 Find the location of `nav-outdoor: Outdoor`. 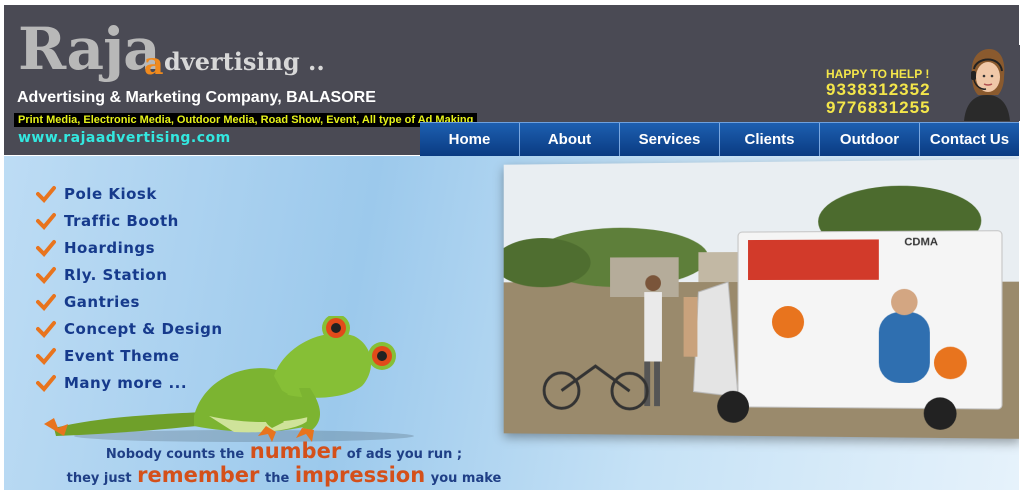

nav-outdoor: Outdoor is located at coordinates (870, 139).